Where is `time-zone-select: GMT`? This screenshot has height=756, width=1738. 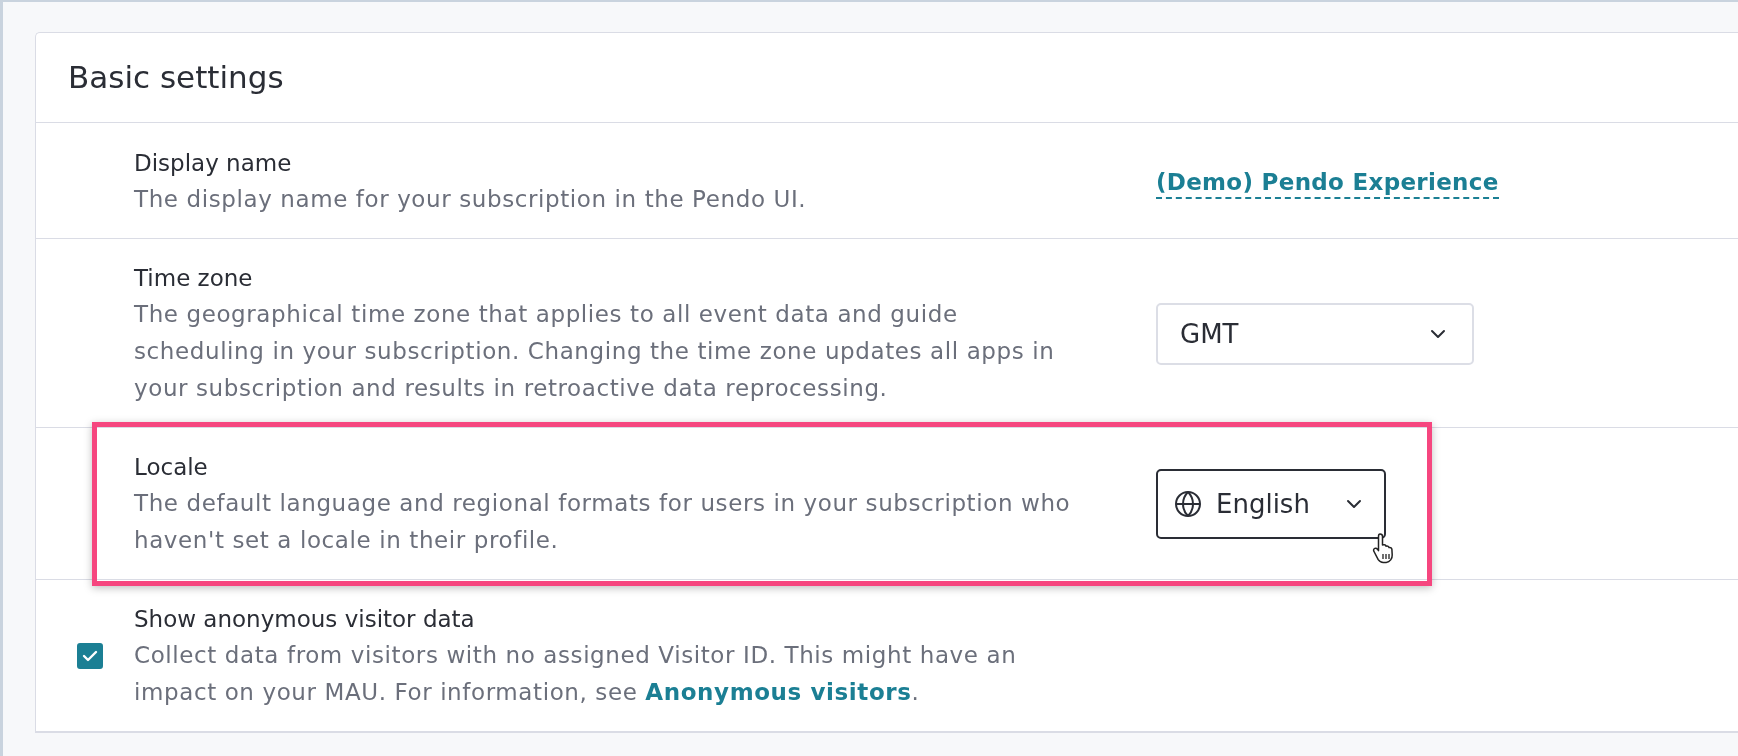
time-zone-select: GMT is located at coordinates (1315, 333).